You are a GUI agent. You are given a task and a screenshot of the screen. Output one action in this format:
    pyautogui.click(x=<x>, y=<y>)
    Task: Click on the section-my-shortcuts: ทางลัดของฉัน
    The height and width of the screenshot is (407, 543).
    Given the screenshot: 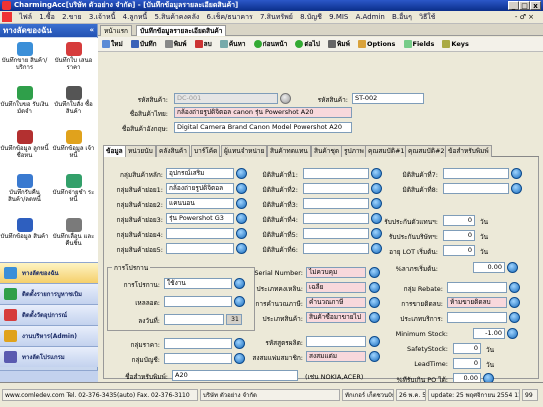 What is the action you would take?
    pyautogui.click(x=49, y=272)
    